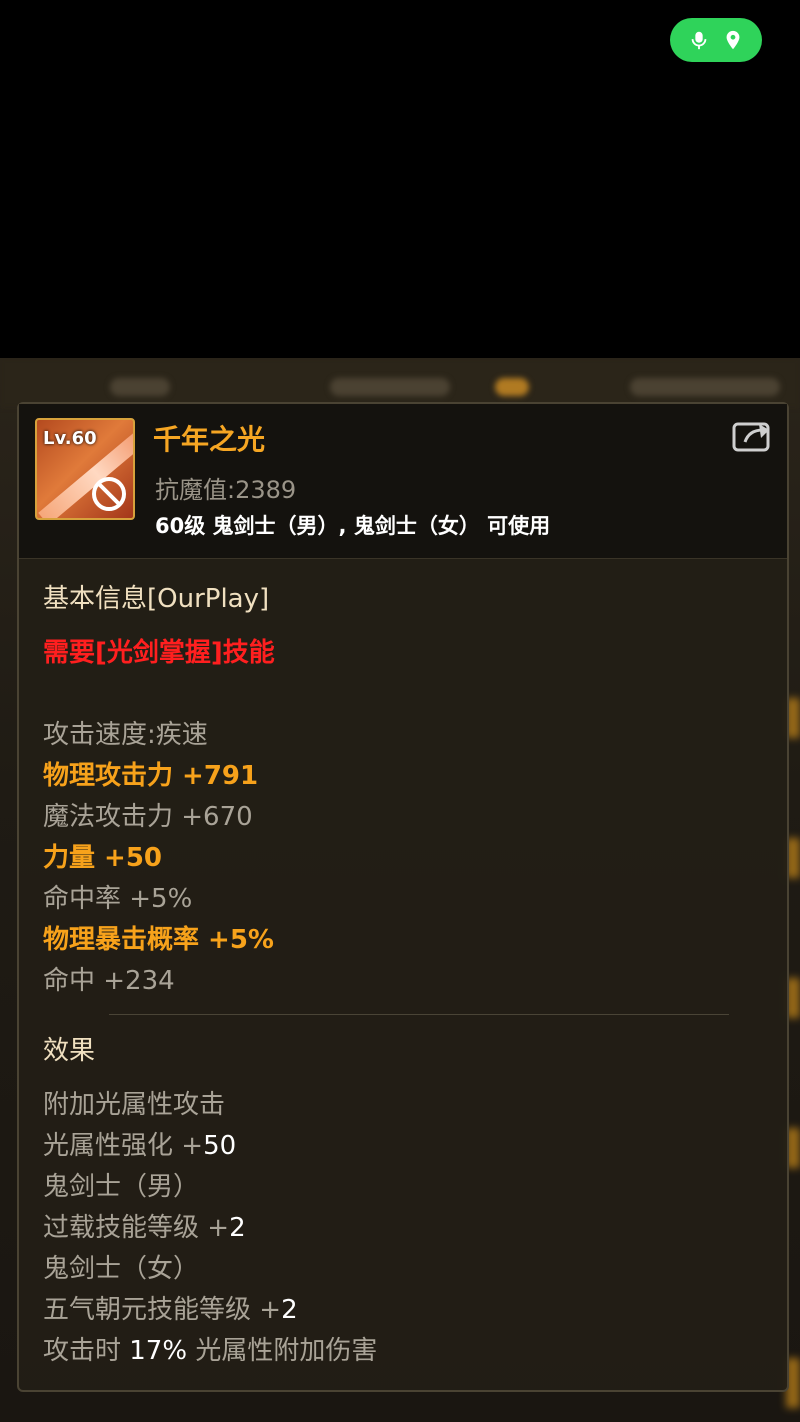 The width and height of the screenshot is (800, 1422). Describe the element at coordinates (121, 1269) in the screenshot. I see `effect-line: 鬼剑士（女）` at that location.